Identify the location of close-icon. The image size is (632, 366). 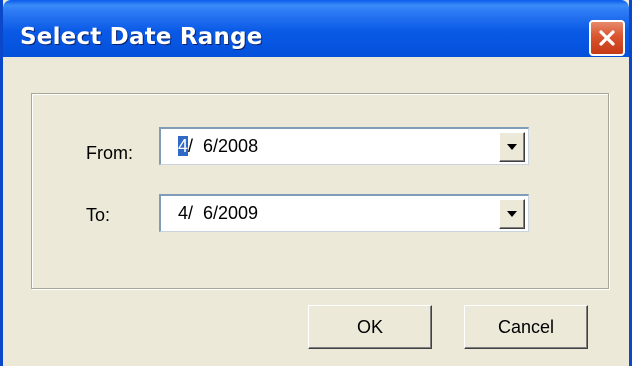
(607, 38).